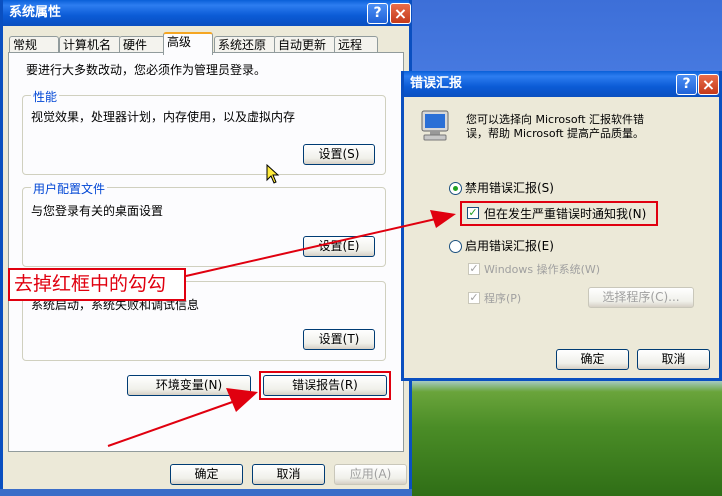  Describe the element at coordinates (474, 269) in the screenshot. I see `windows-checkbox: ✓` at that location.